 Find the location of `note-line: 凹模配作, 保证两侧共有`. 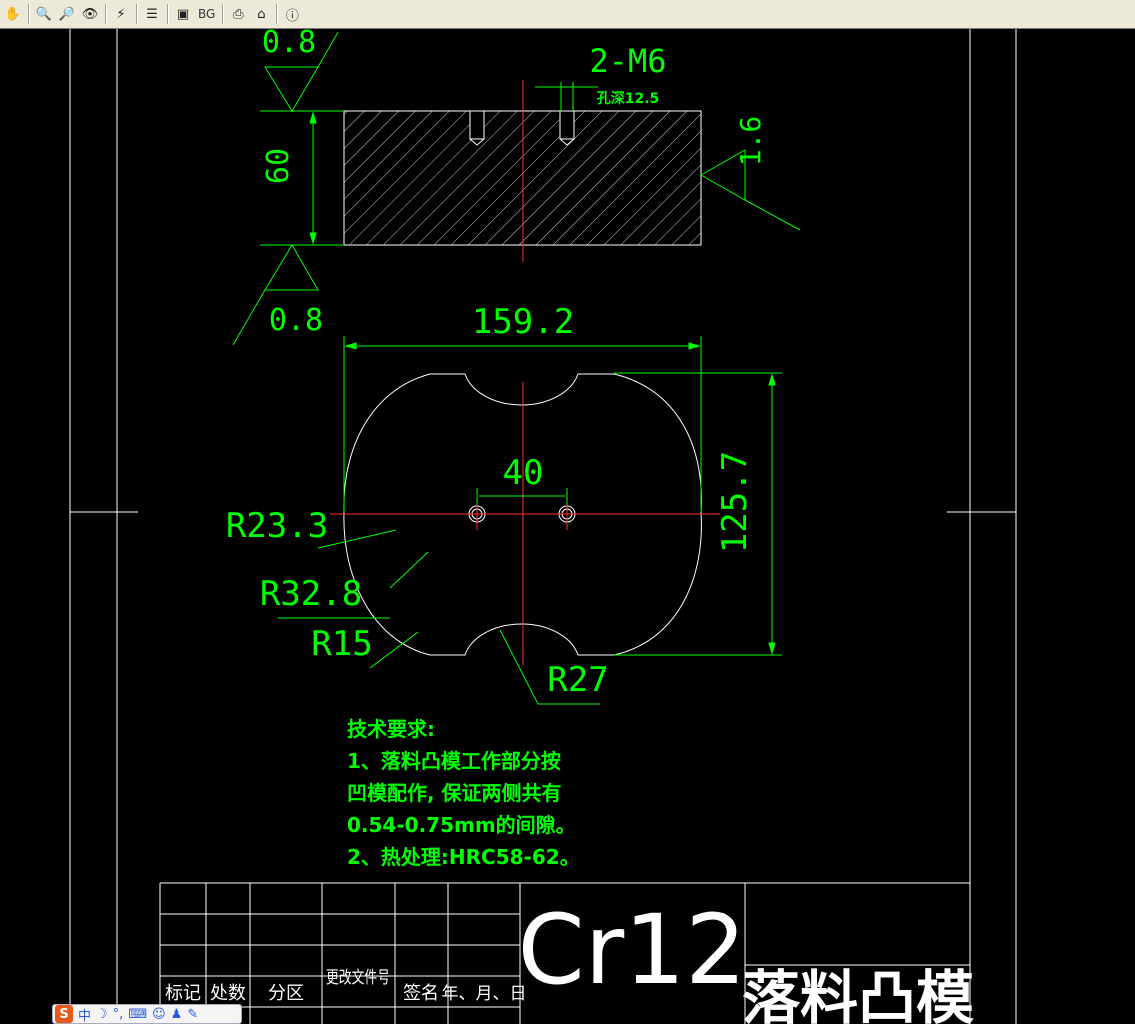

note-line: 凹模配作, 保证两侧共有 is located at coordinates (454, 793).